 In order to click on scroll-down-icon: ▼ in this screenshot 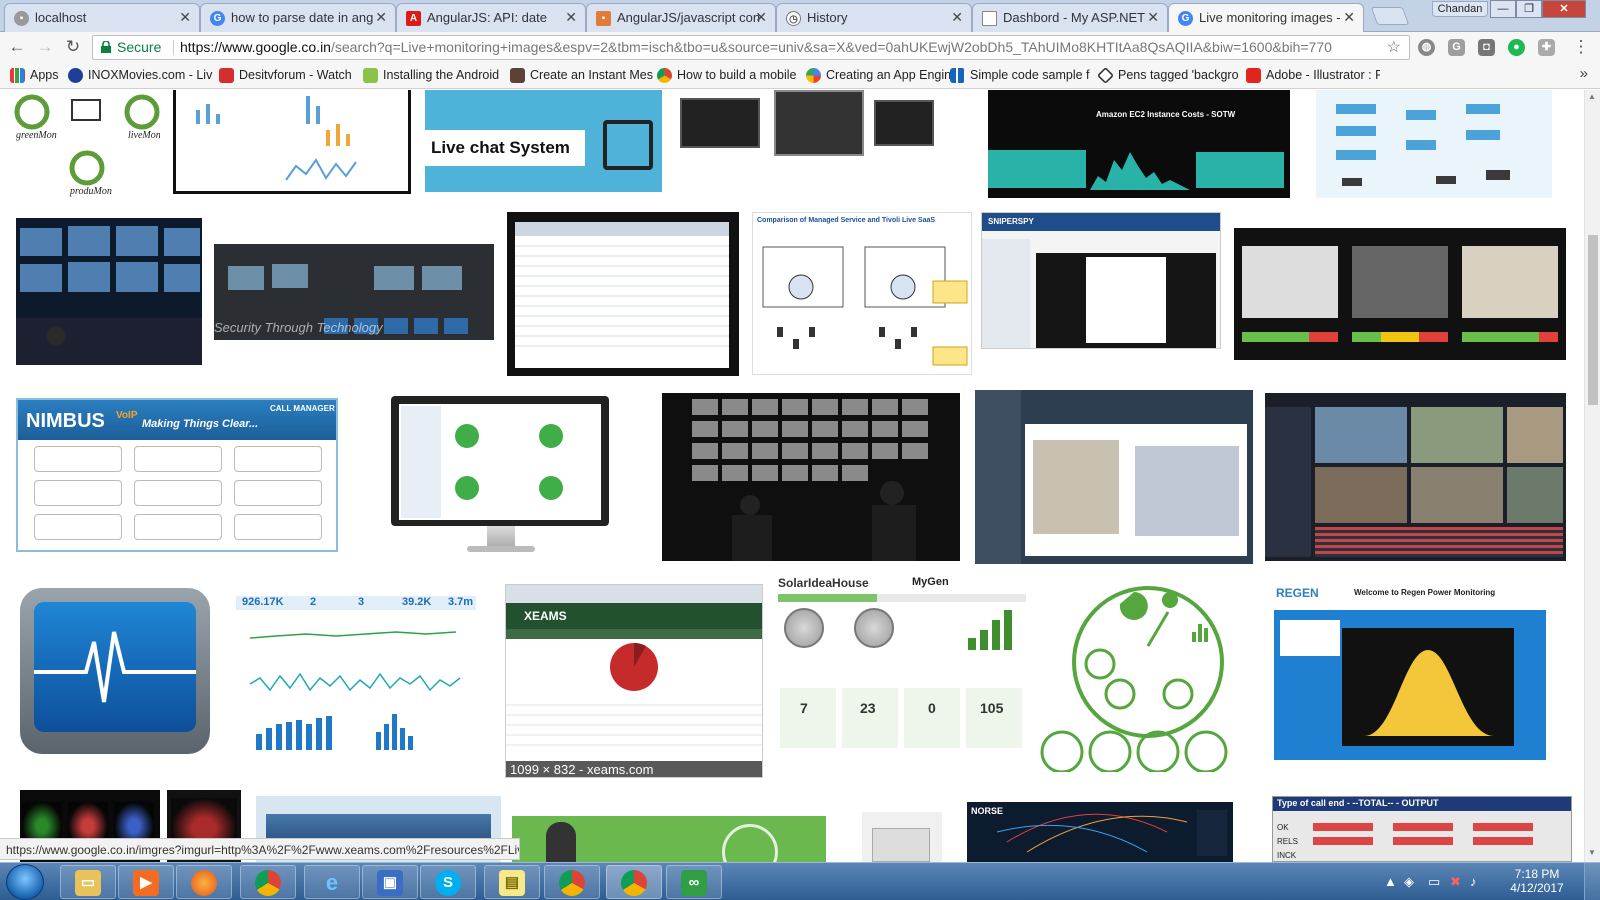, I will do `click(1592, 852)`.